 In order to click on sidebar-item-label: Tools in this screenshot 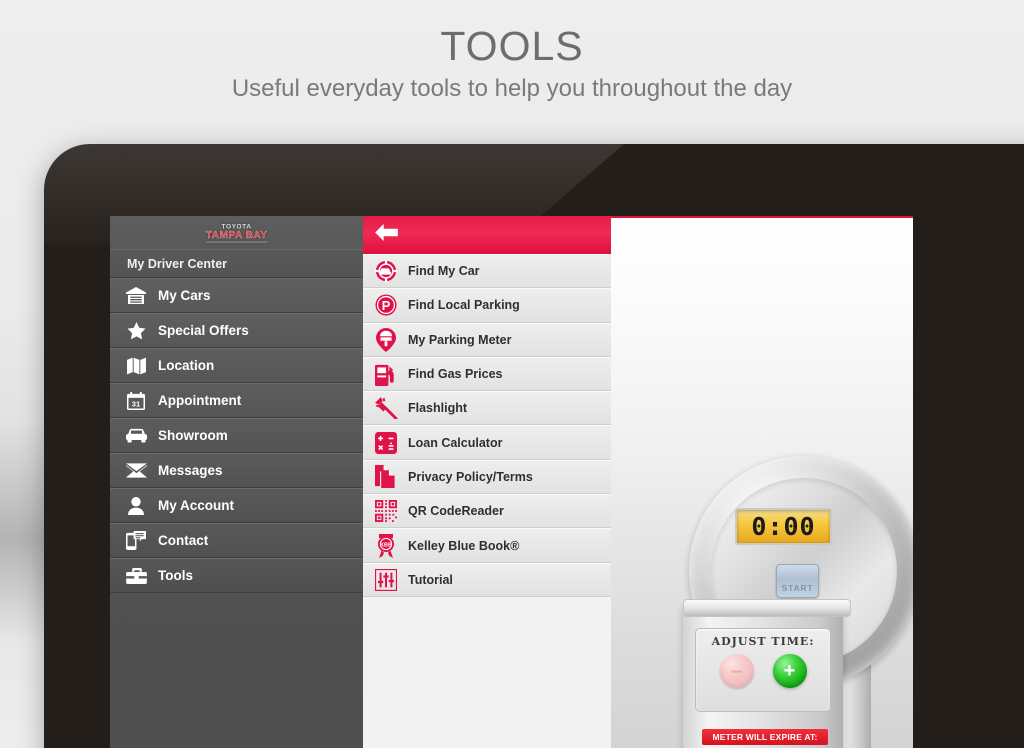, I will do `click(175, 575)`.